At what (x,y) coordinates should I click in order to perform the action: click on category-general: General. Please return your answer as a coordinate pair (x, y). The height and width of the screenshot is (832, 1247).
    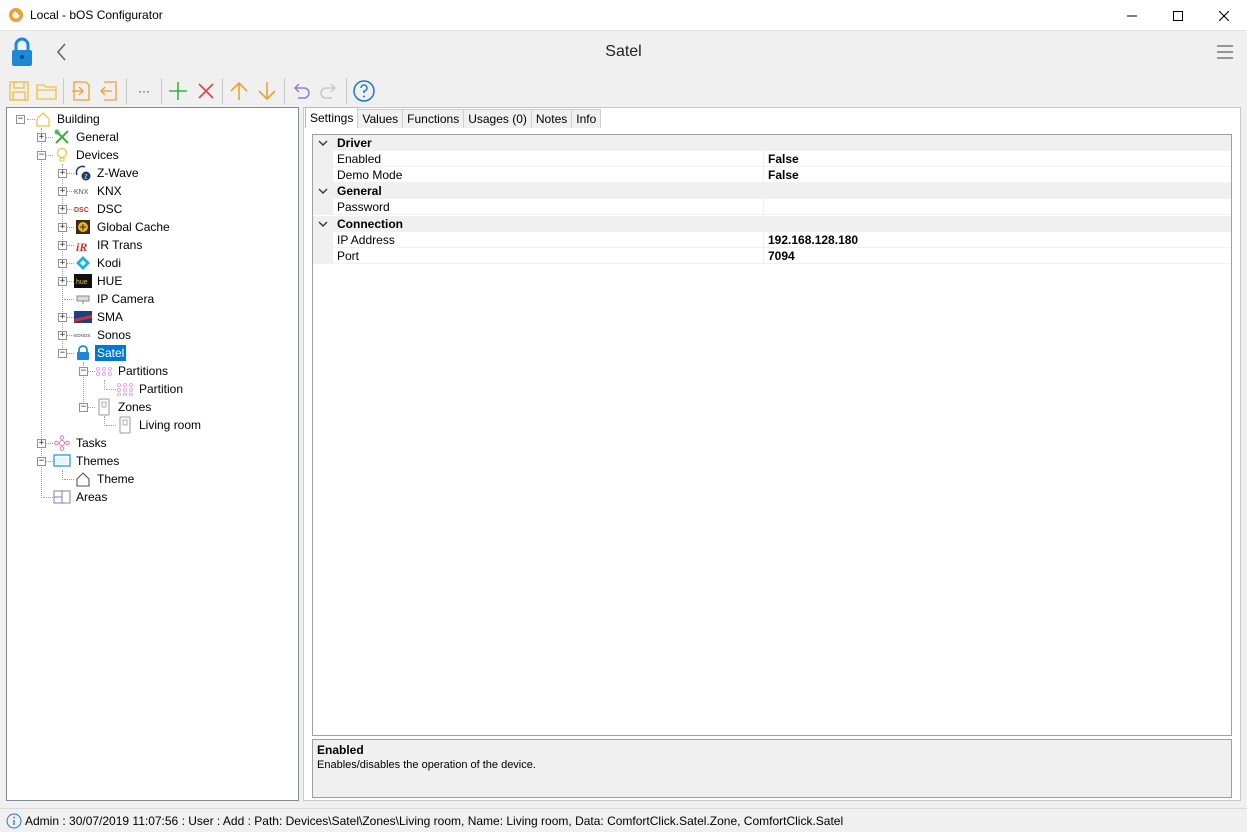
    Looking at the image, I should click on (772, 191).